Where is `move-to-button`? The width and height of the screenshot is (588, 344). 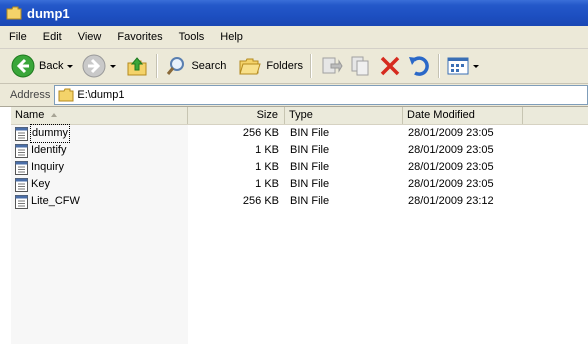 move-to-button is located at coordinates (331, 66).